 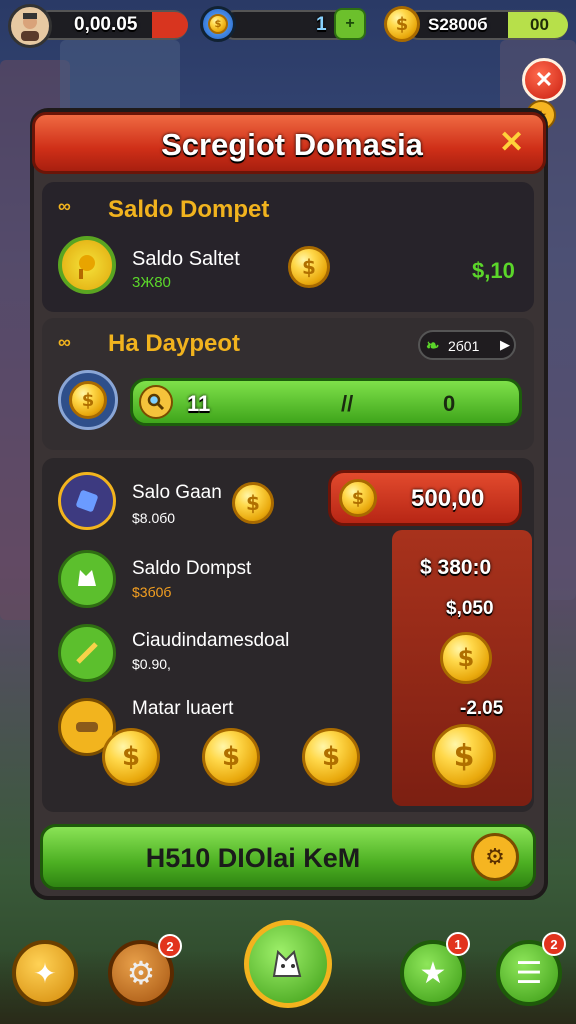 I want to click on energy-add-button: +, so click(x=350, y=24).